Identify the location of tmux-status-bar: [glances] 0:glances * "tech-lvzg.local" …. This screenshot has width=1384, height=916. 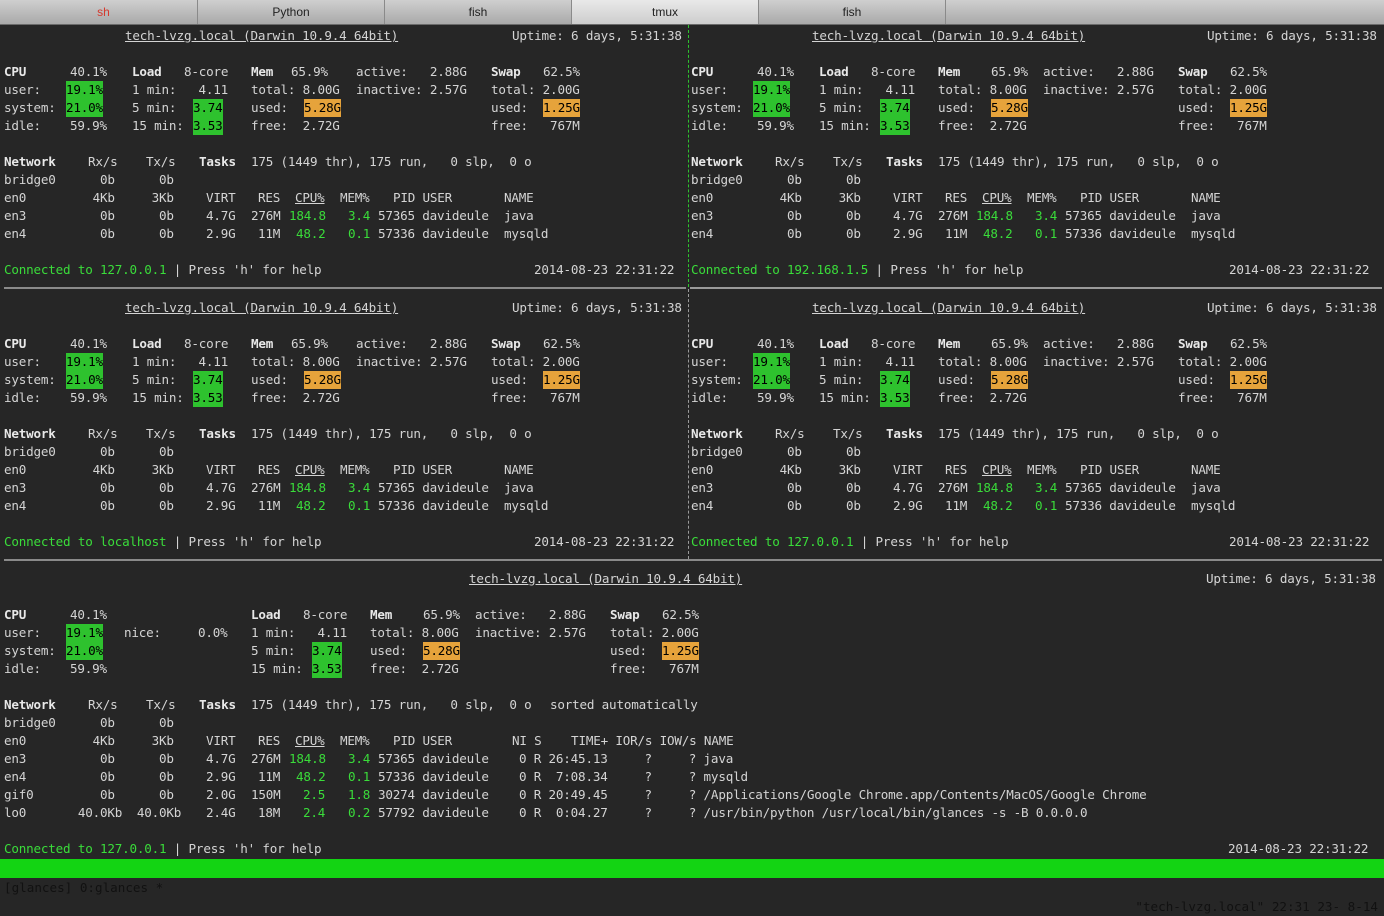
(692, 886).